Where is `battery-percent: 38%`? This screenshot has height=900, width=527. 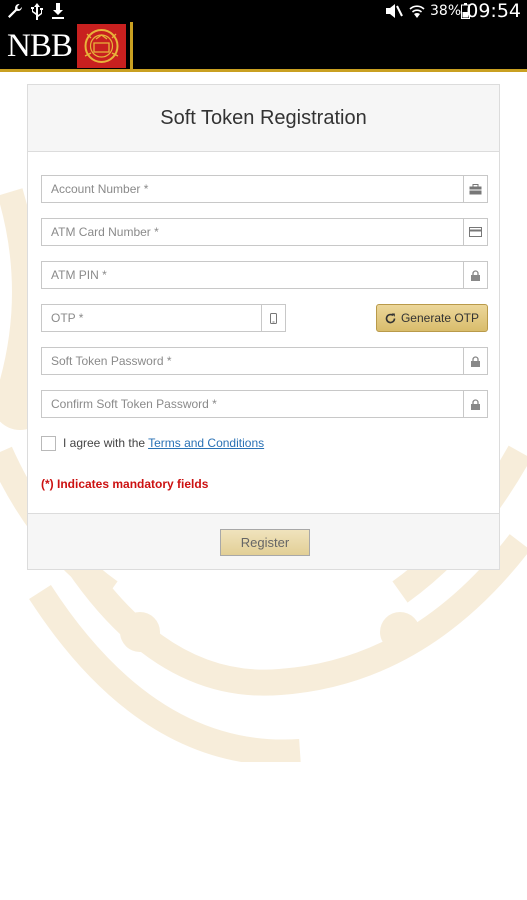
battery-percent: 38% is located at coordinates (446, 11).